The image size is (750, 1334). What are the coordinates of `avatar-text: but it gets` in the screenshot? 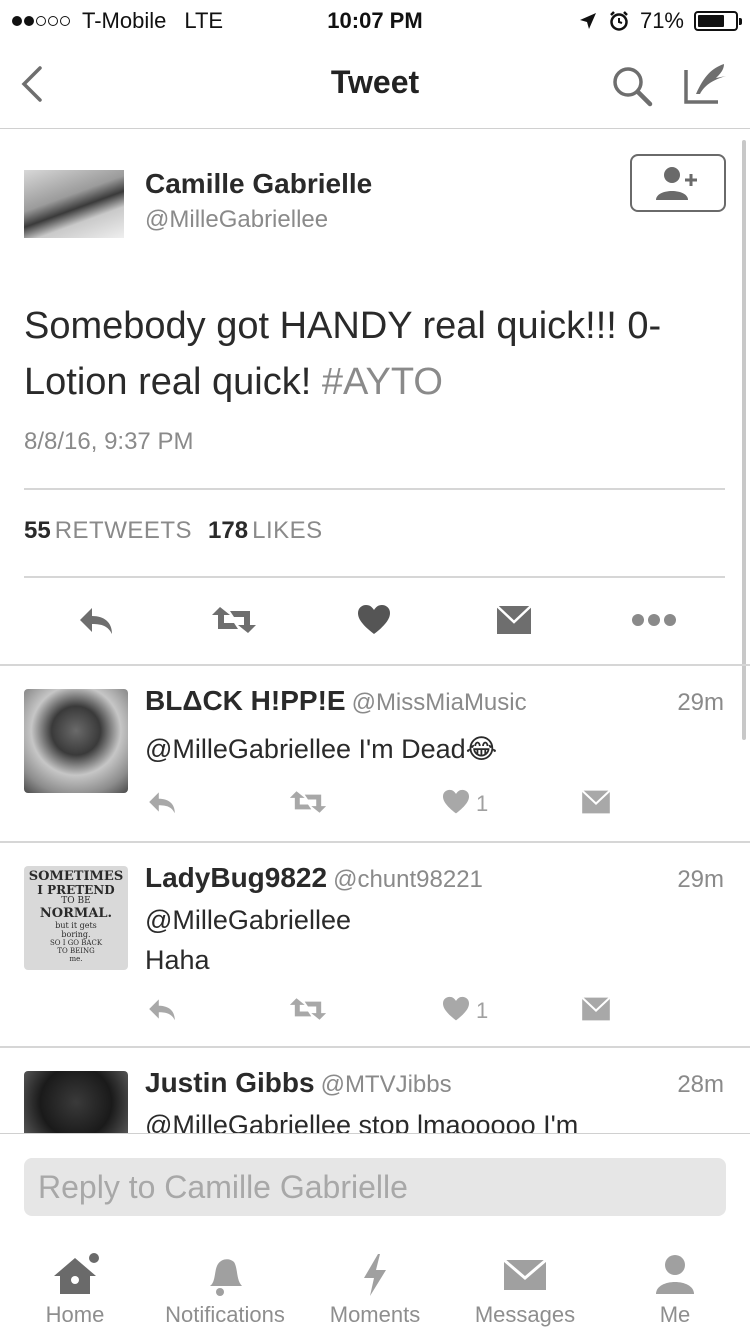 It's located at (76, 925).